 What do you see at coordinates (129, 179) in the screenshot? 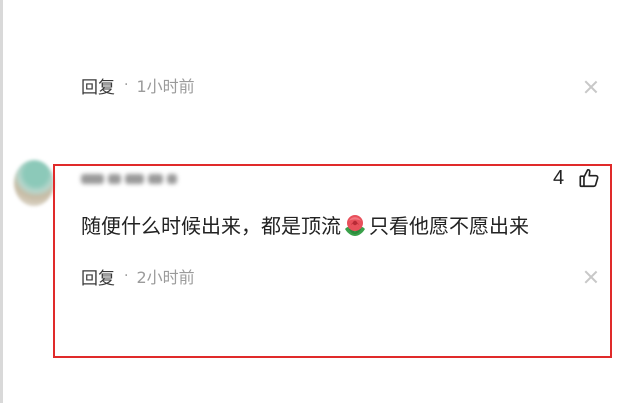
I see `username-blurred` at bounding box center [129, 179].